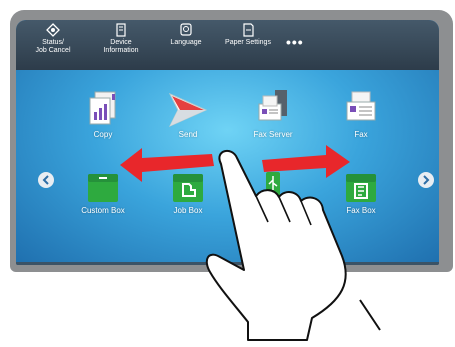 The height and width of the screenshot is (347, 455). I want to click on swipe-right-arrow-icon, so click(306, 161).